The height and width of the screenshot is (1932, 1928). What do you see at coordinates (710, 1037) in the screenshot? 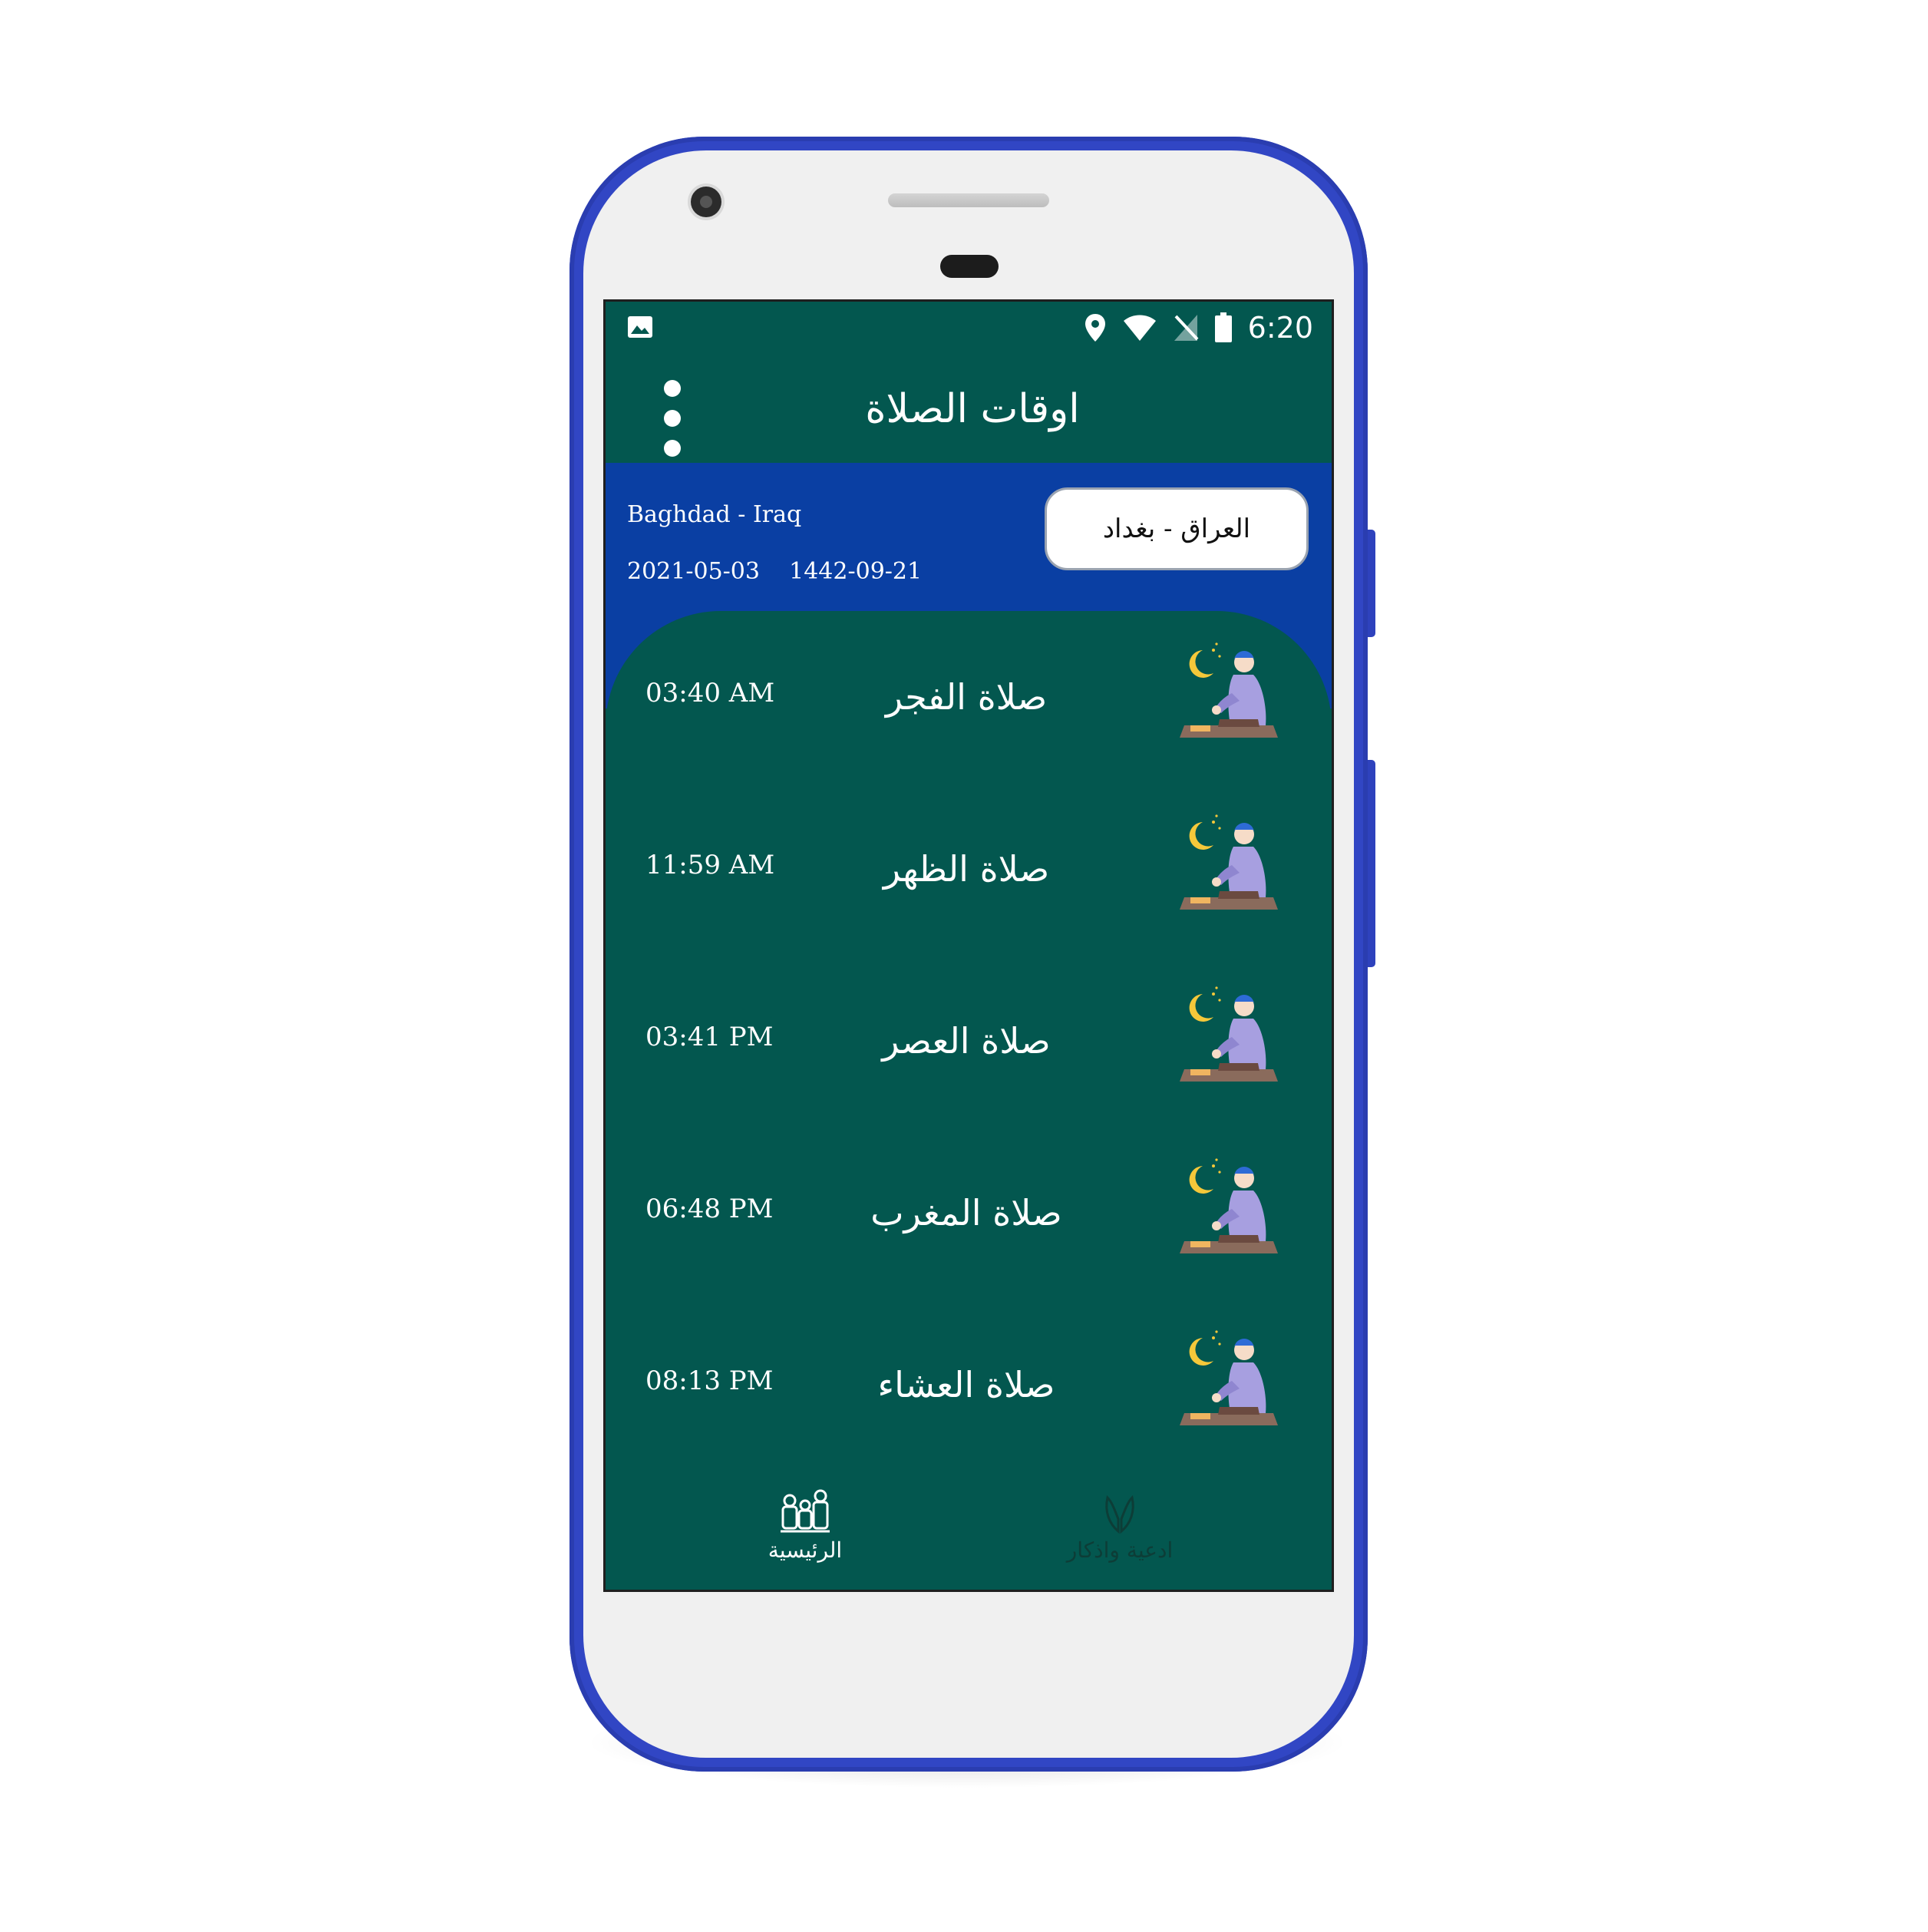
I see `prayer-time: 03:41 PM` at bounding box center [710, 1037].